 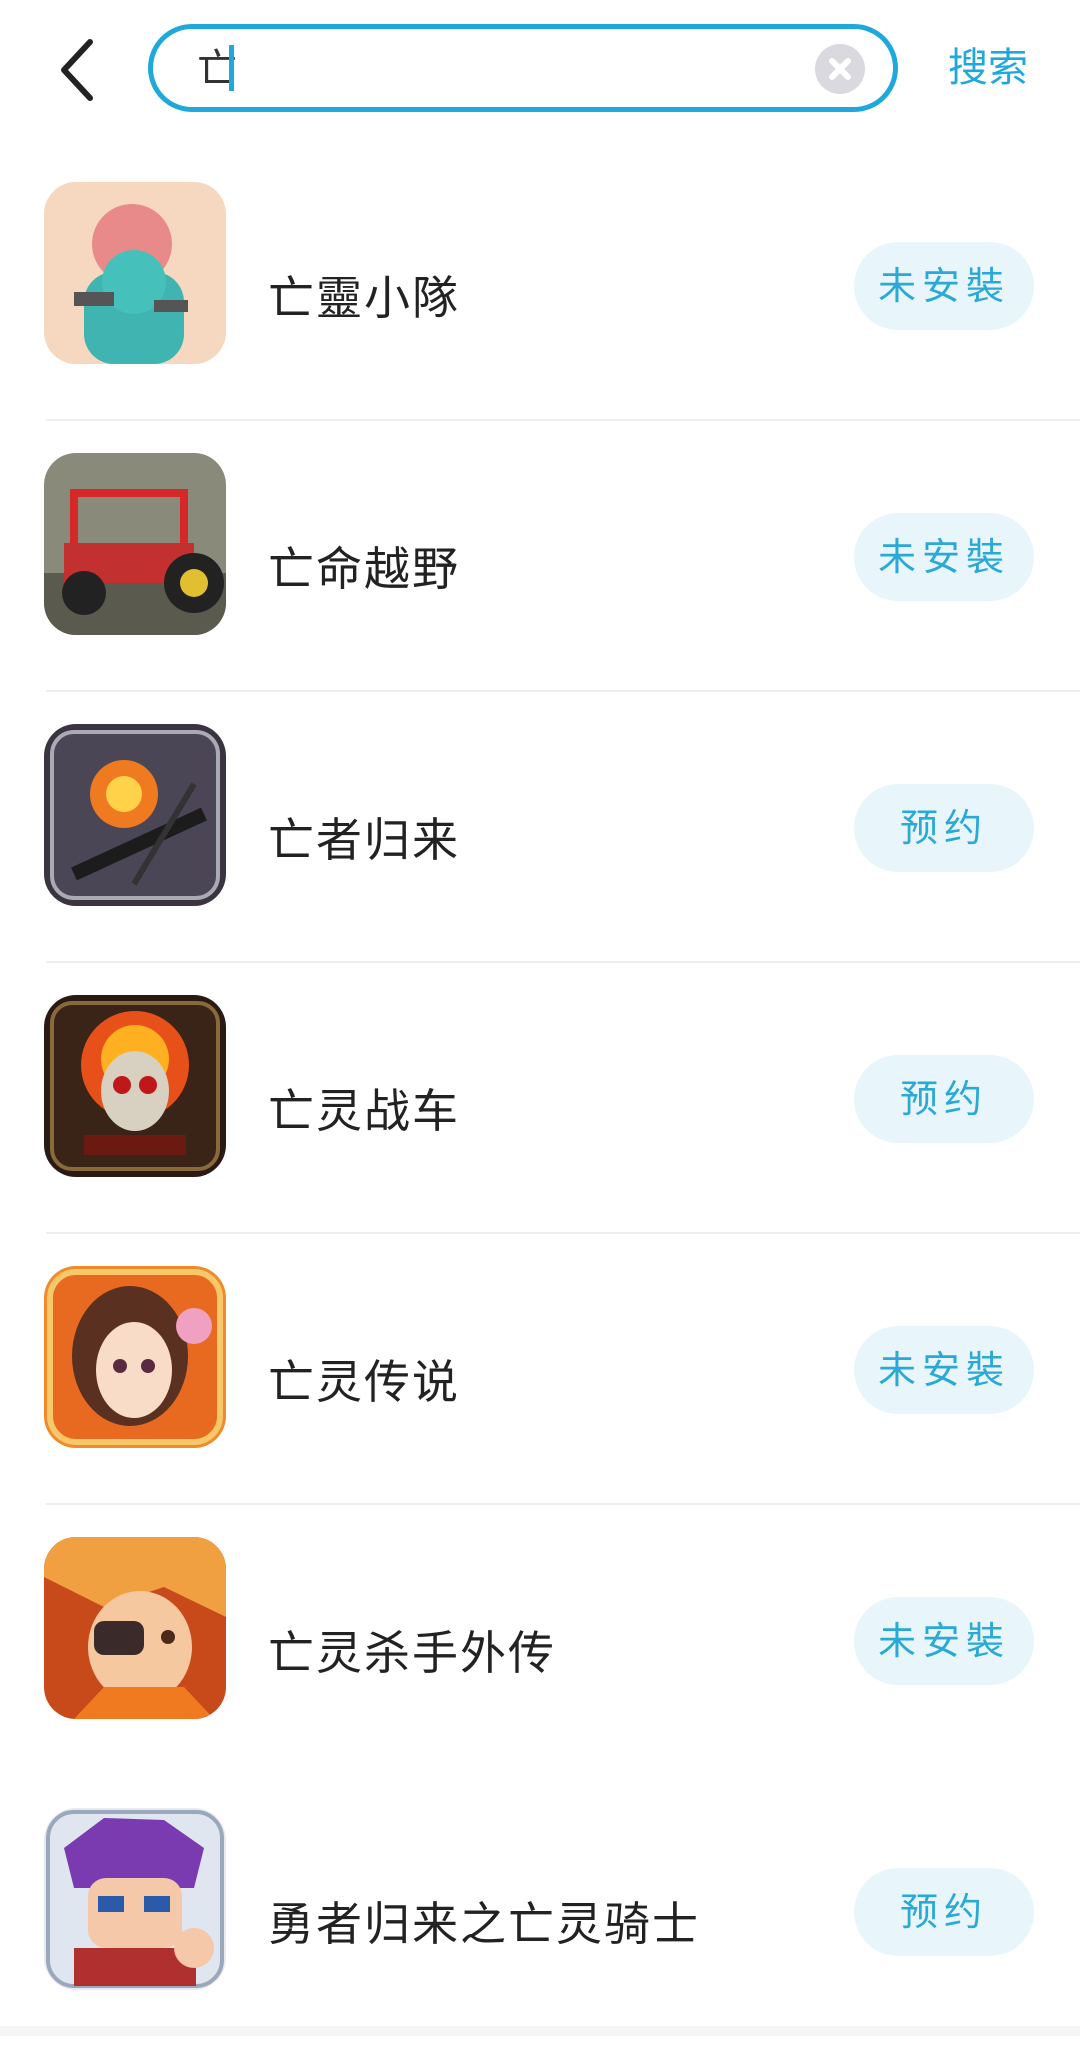 I want to click on list-item: 亡灵传说 未安裝, so click(x=540, y=1369).